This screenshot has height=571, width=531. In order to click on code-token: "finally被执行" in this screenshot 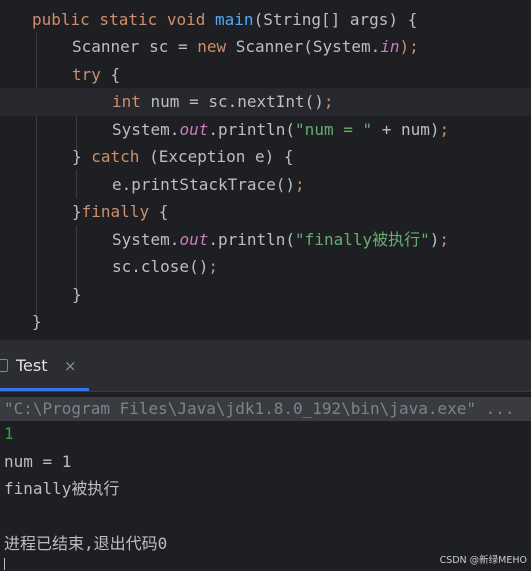, I will do `click(362, 239)`.